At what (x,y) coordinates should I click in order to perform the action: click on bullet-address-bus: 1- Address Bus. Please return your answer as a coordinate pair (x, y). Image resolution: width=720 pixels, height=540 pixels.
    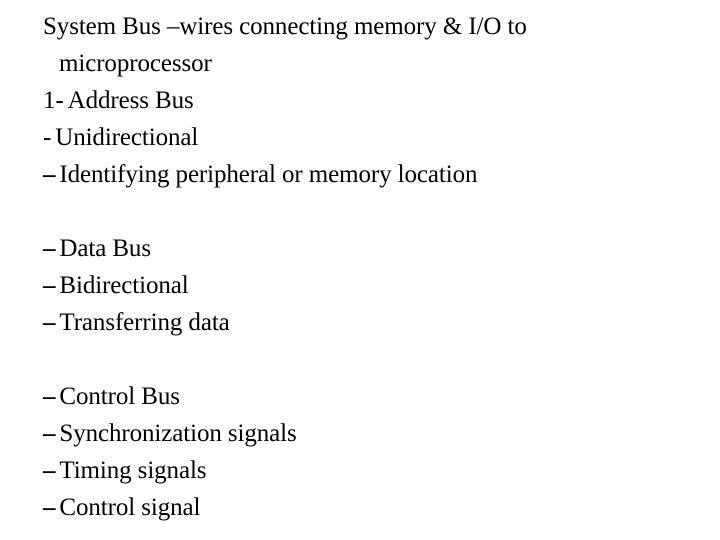
    Looking at the image, I should click on (380, 100).